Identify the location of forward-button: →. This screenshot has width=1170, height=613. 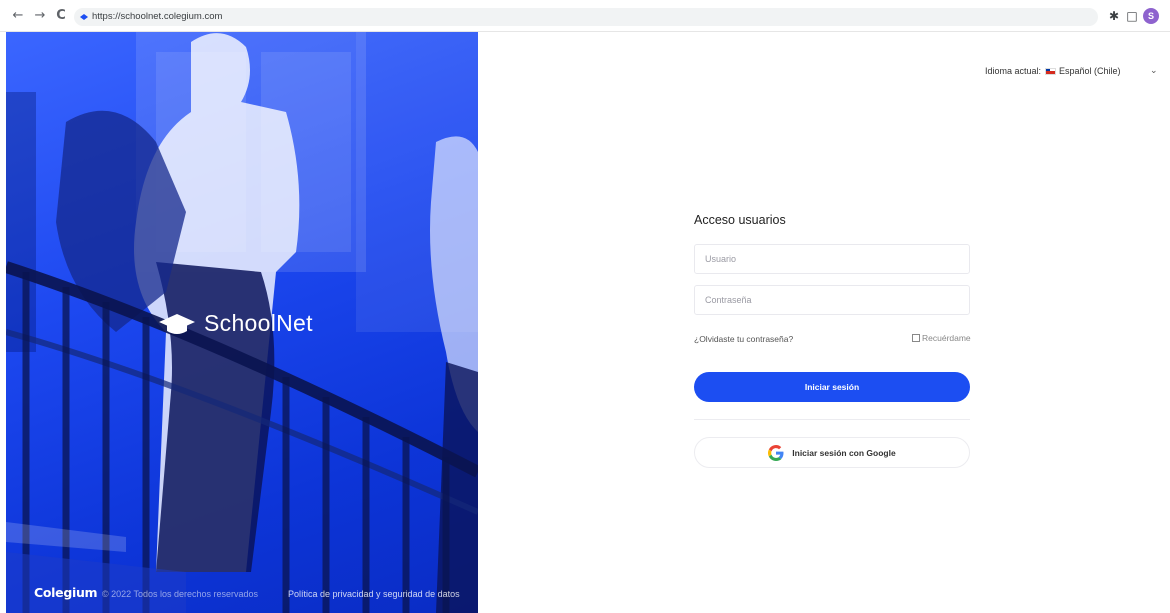
(40, 16).